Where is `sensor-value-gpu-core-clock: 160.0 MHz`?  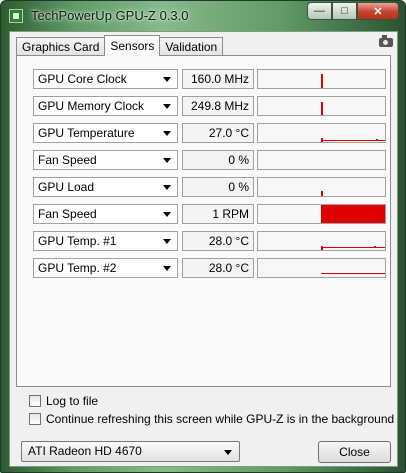
sensor-value-gpu-core-clock: 160.0 MHz is located at coordinates (218, 79).